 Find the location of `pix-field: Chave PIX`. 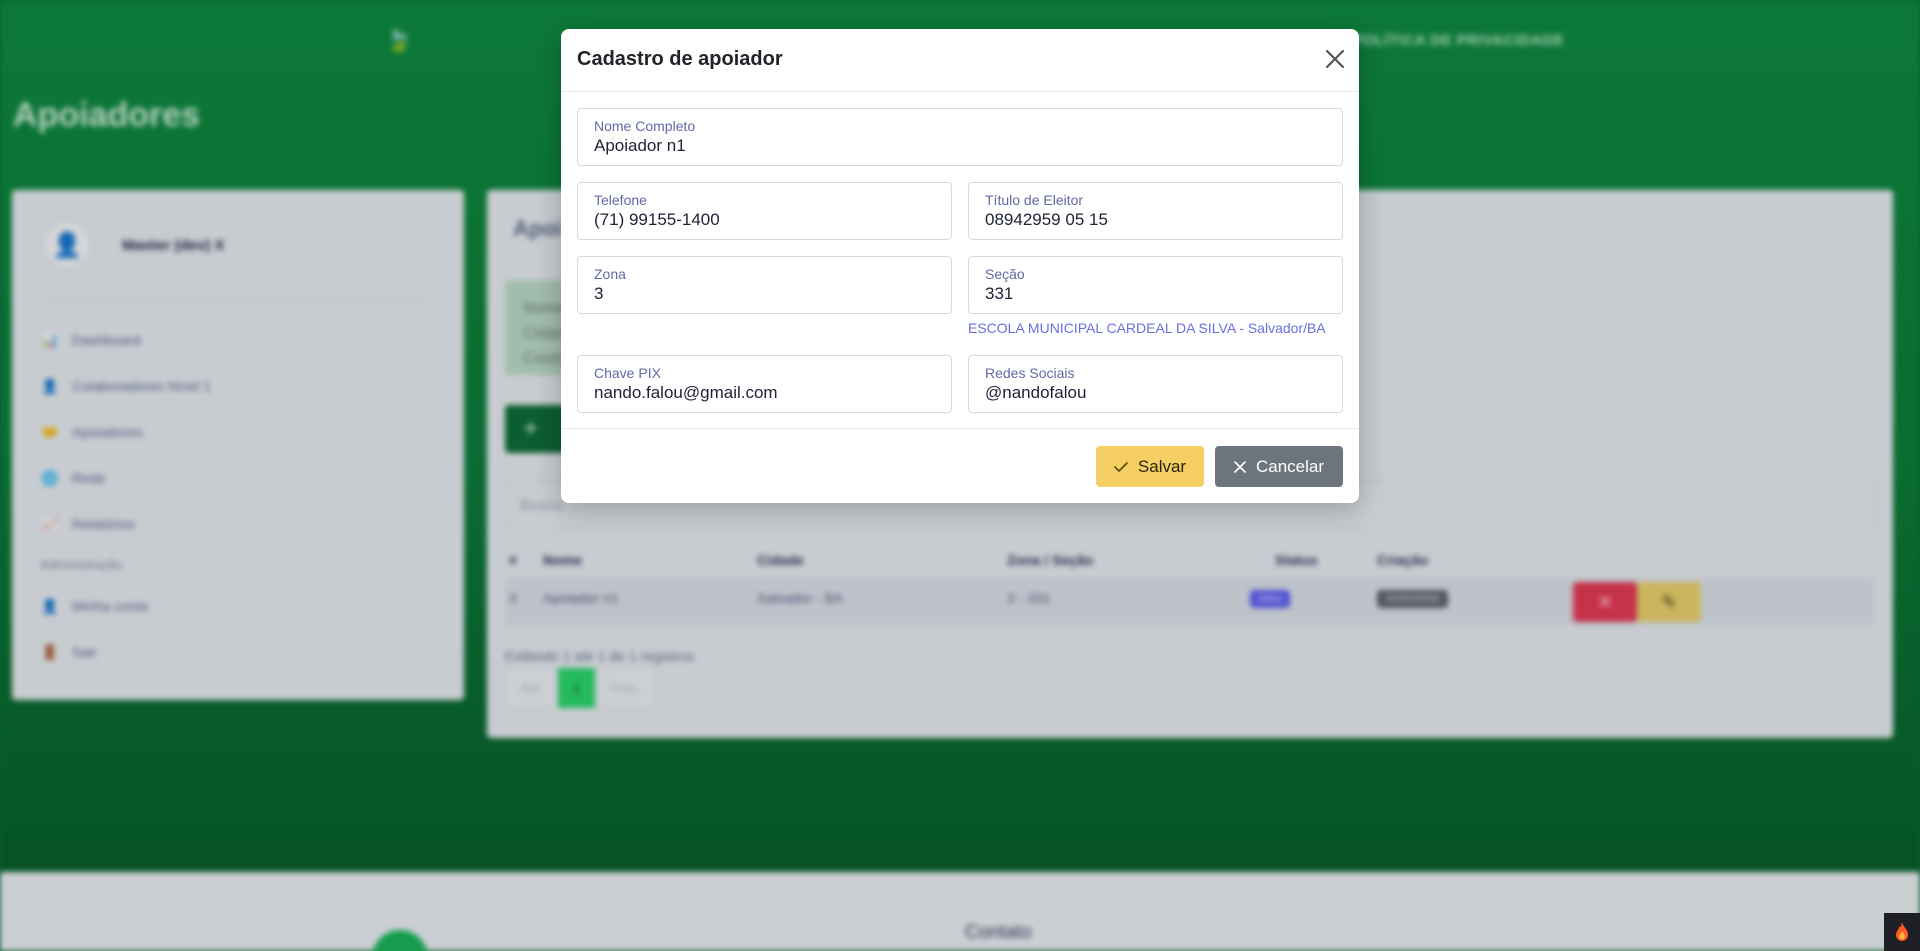

pix-field: Chave PIX is located at coordinates (764, 384).